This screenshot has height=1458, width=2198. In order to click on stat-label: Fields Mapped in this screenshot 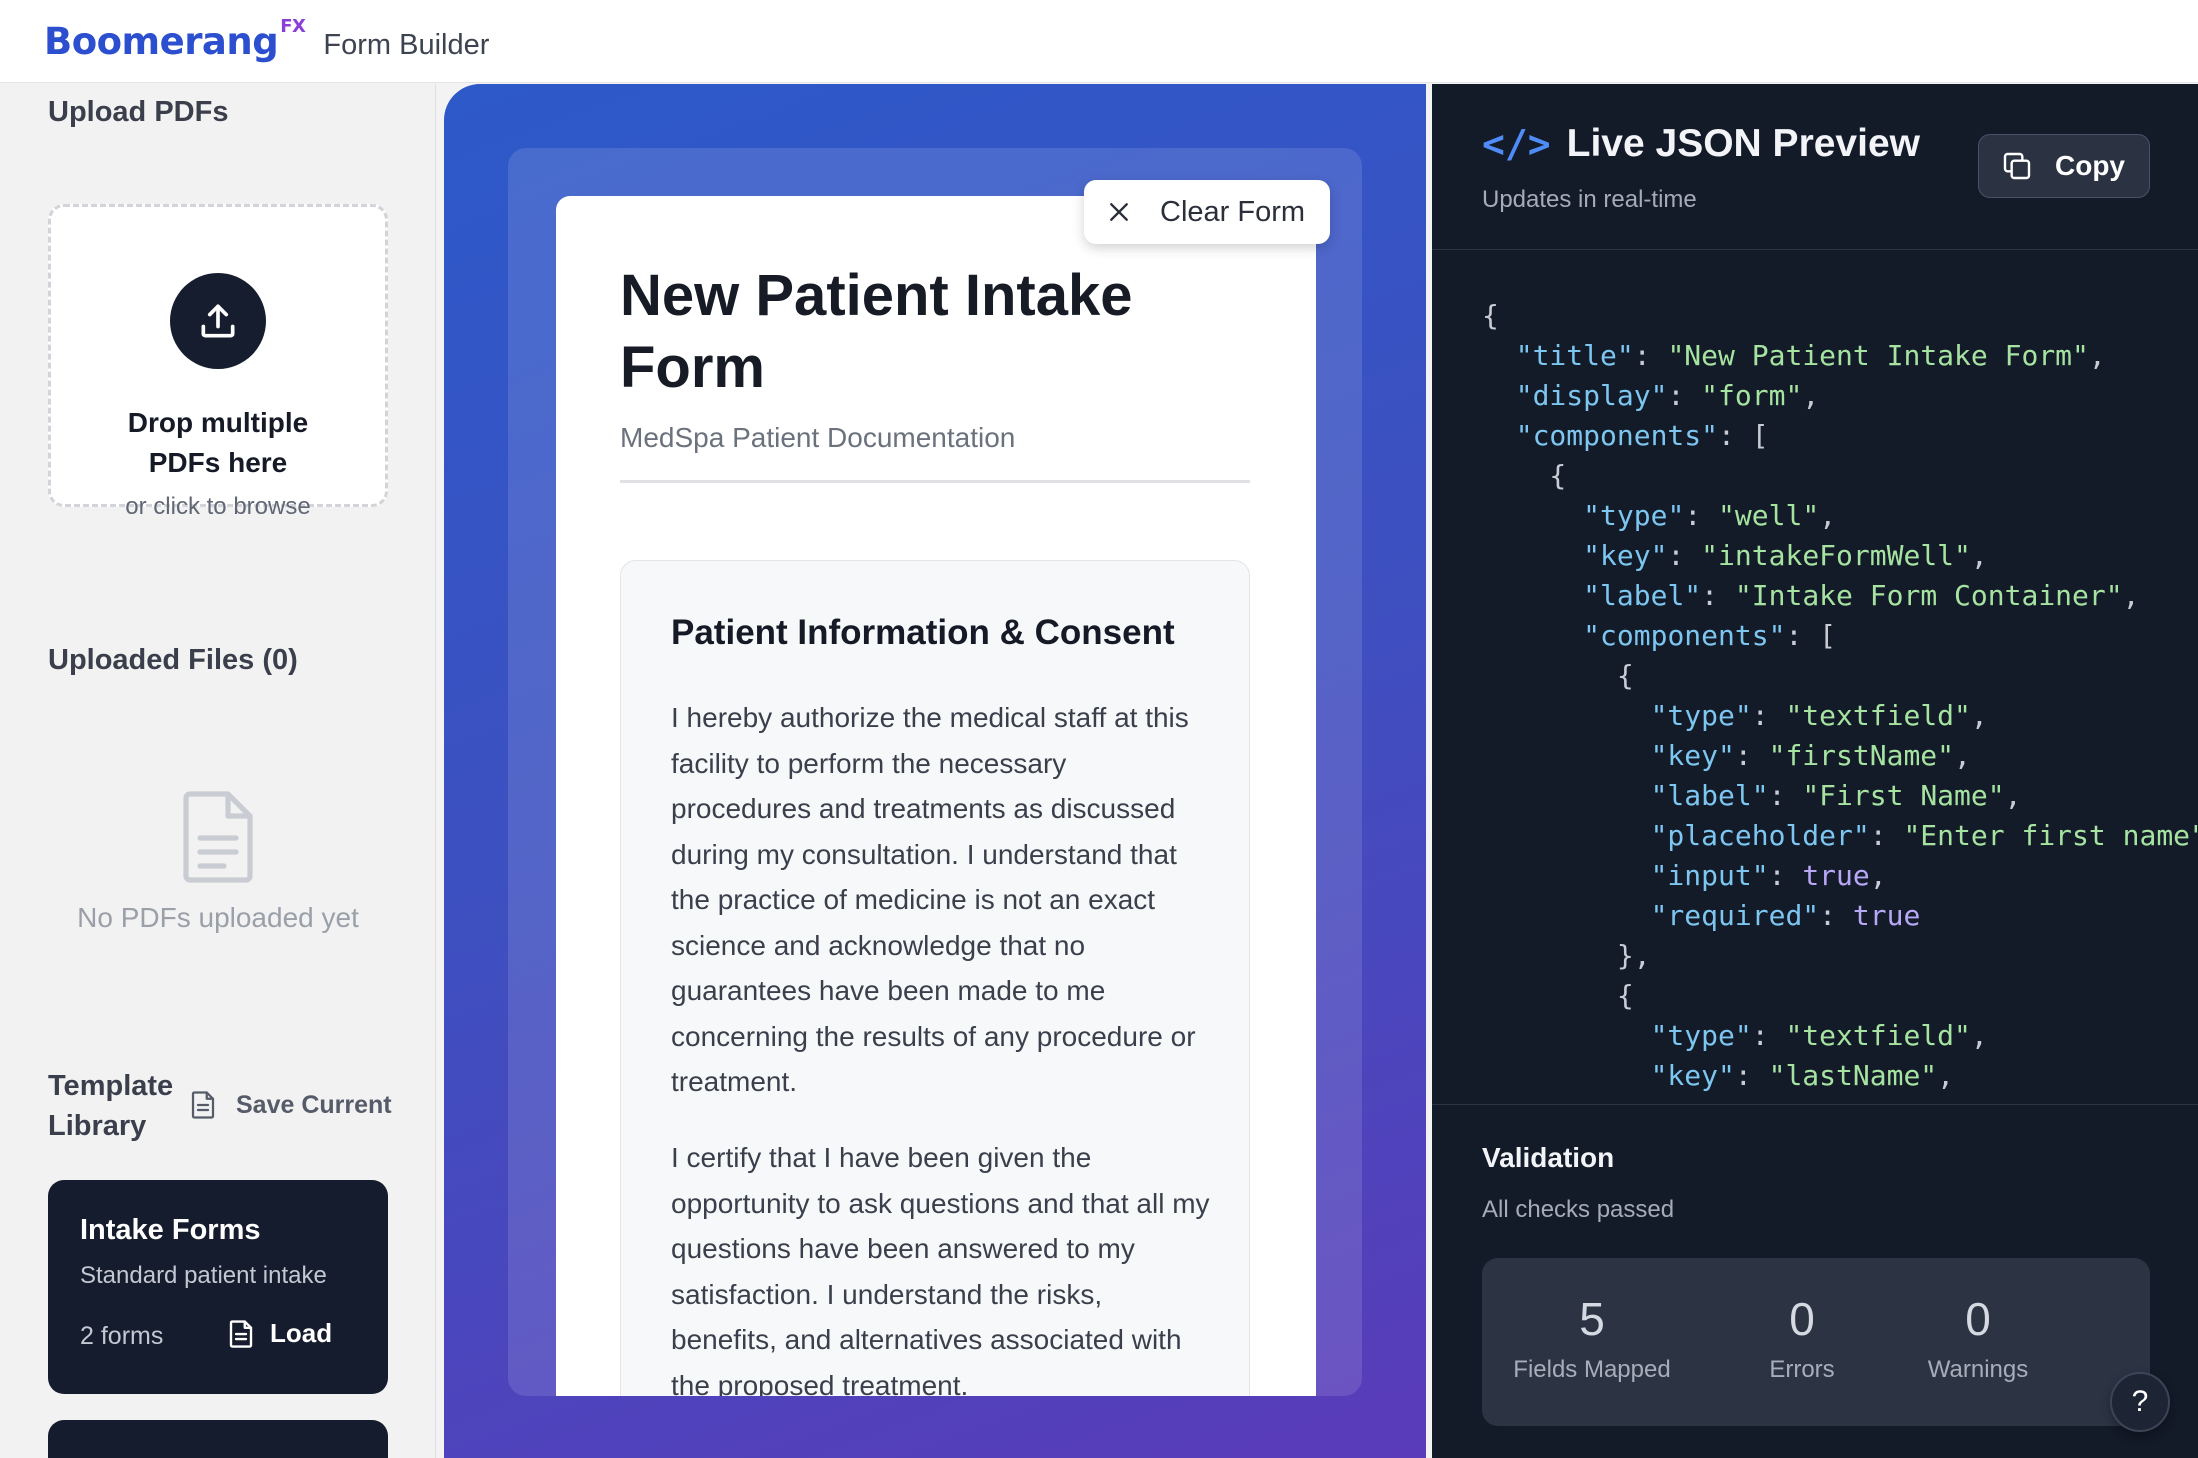, I will do `click(1592, 1369)`.